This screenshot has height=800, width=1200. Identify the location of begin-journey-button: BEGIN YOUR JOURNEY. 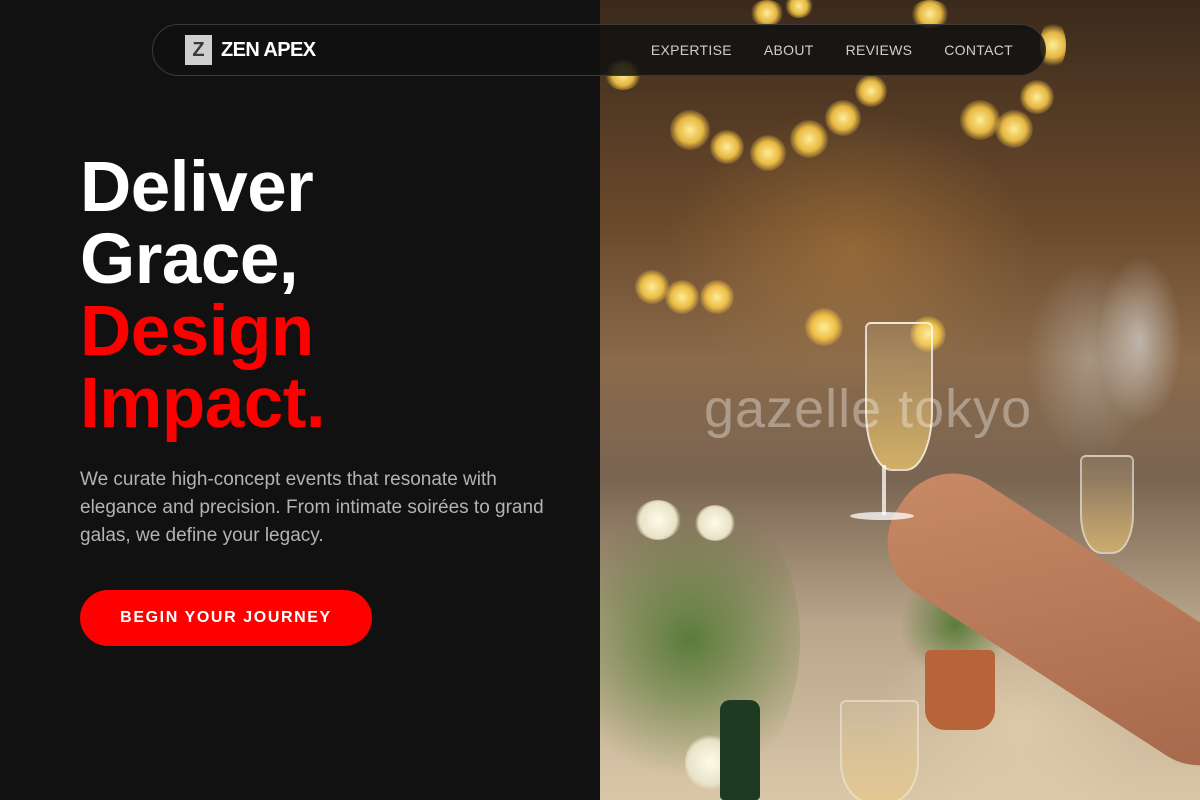
(226, 618).